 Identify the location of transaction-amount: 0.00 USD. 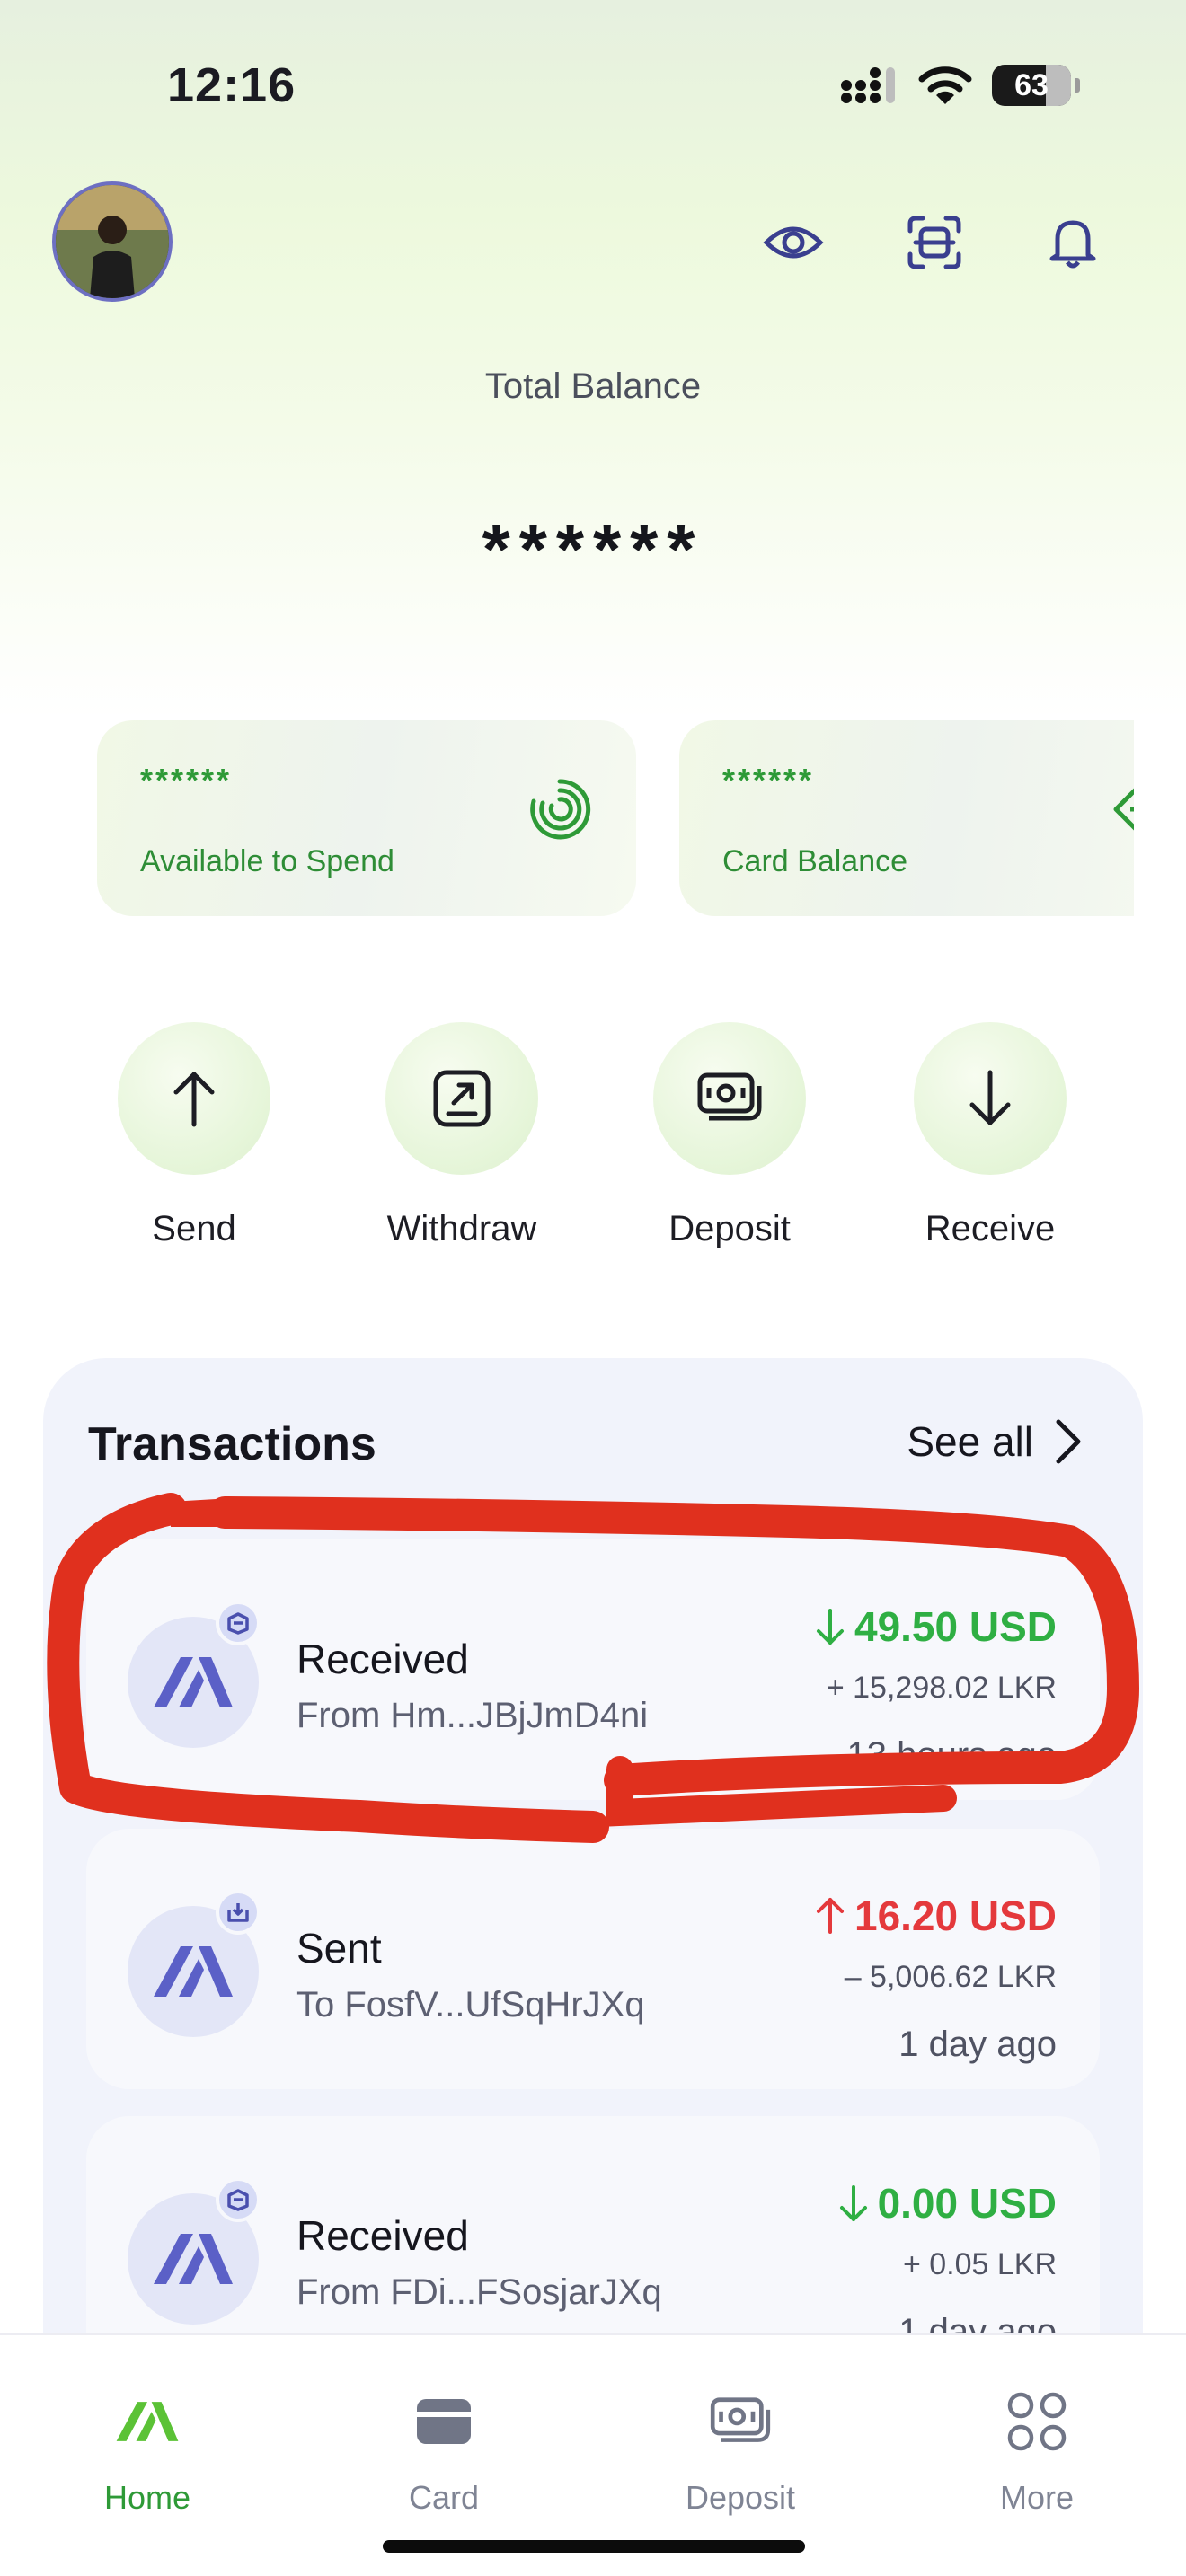
(947, 2203).